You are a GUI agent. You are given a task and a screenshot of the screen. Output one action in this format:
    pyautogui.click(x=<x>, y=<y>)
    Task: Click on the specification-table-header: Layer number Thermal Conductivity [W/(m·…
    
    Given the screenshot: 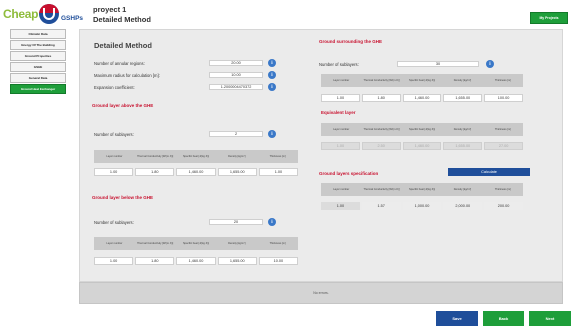 What is the action you would take?
    pyautogui.click(x=422, y=189)
    